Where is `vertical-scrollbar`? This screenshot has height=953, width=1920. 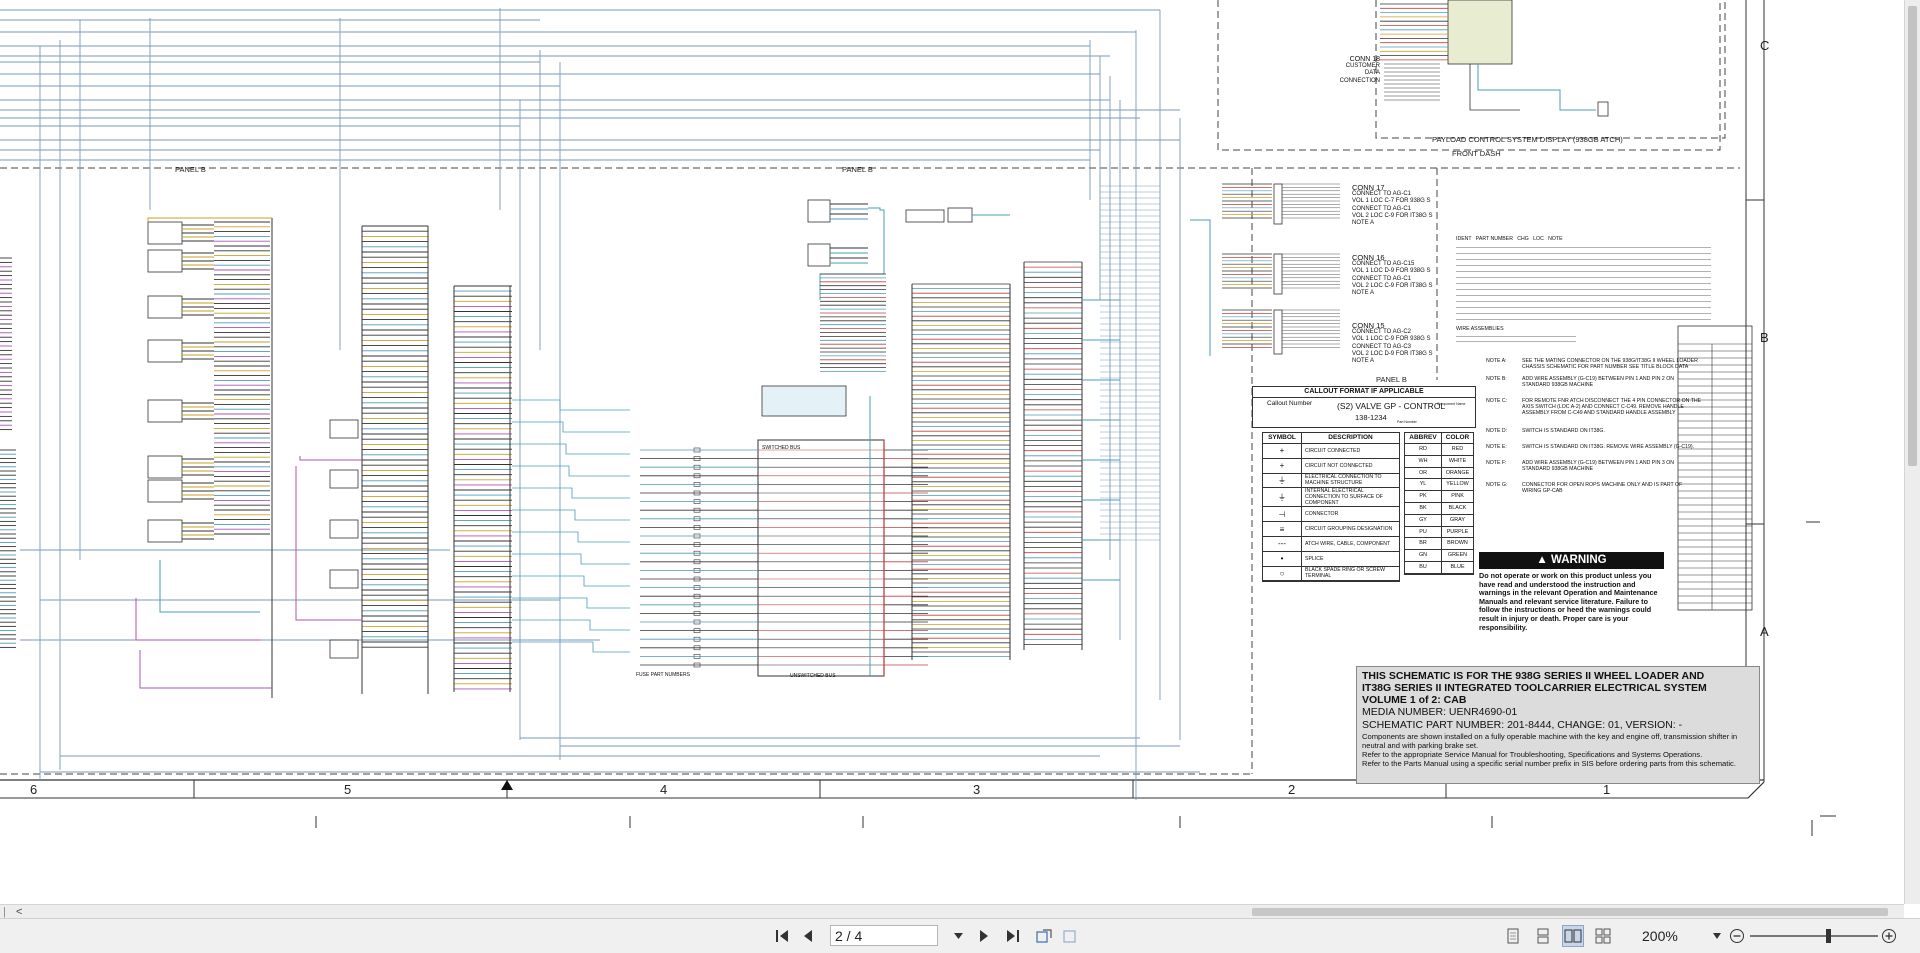
vertical-scrollbar is located at coordinates (1912, 452).